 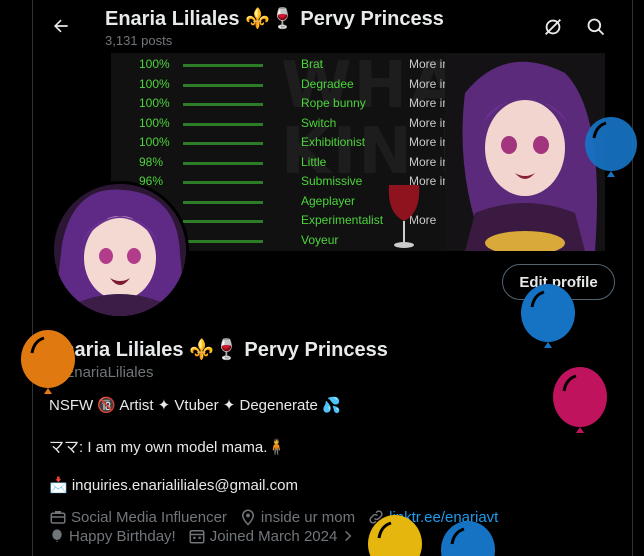 I want to click on kink-name: Voyeur, so click(x=320, y=239).